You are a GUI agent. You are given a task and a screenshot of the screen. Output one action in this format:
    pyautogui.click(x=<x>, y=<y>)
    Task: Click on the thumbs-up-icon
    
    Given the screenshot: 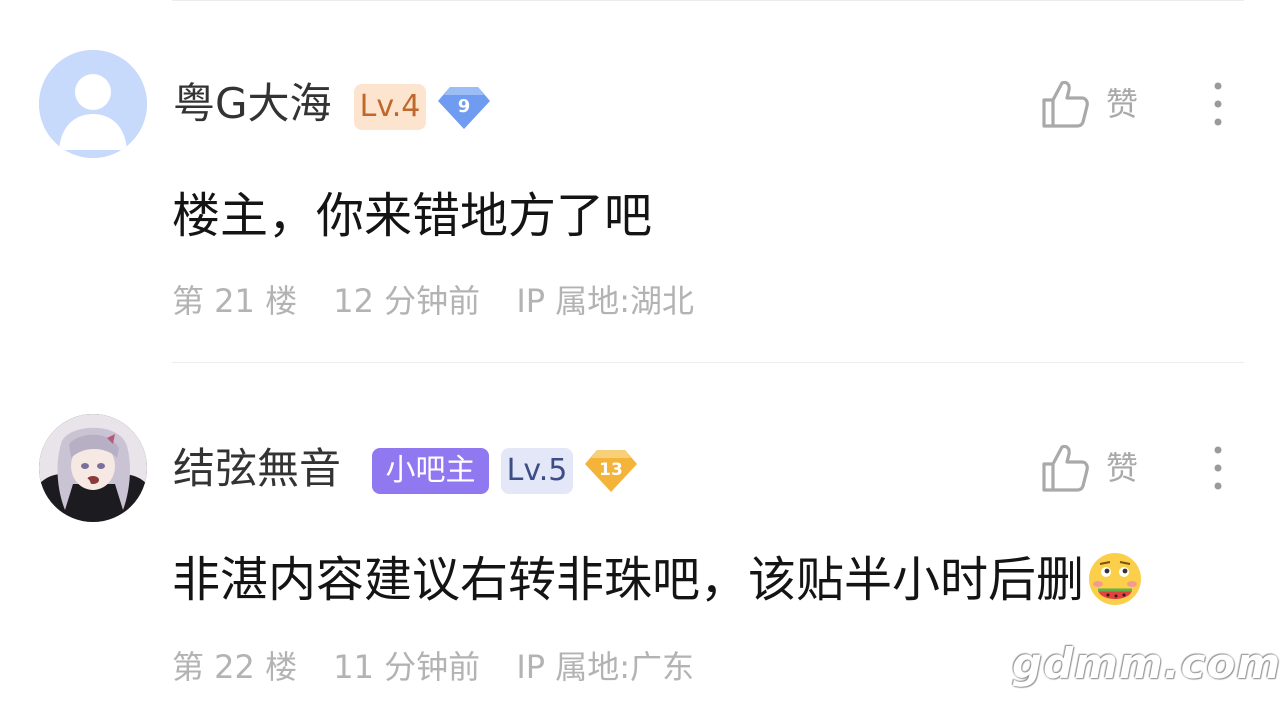 What is the action you would take?
    pyautogui.click(x=1065, y=468)
    